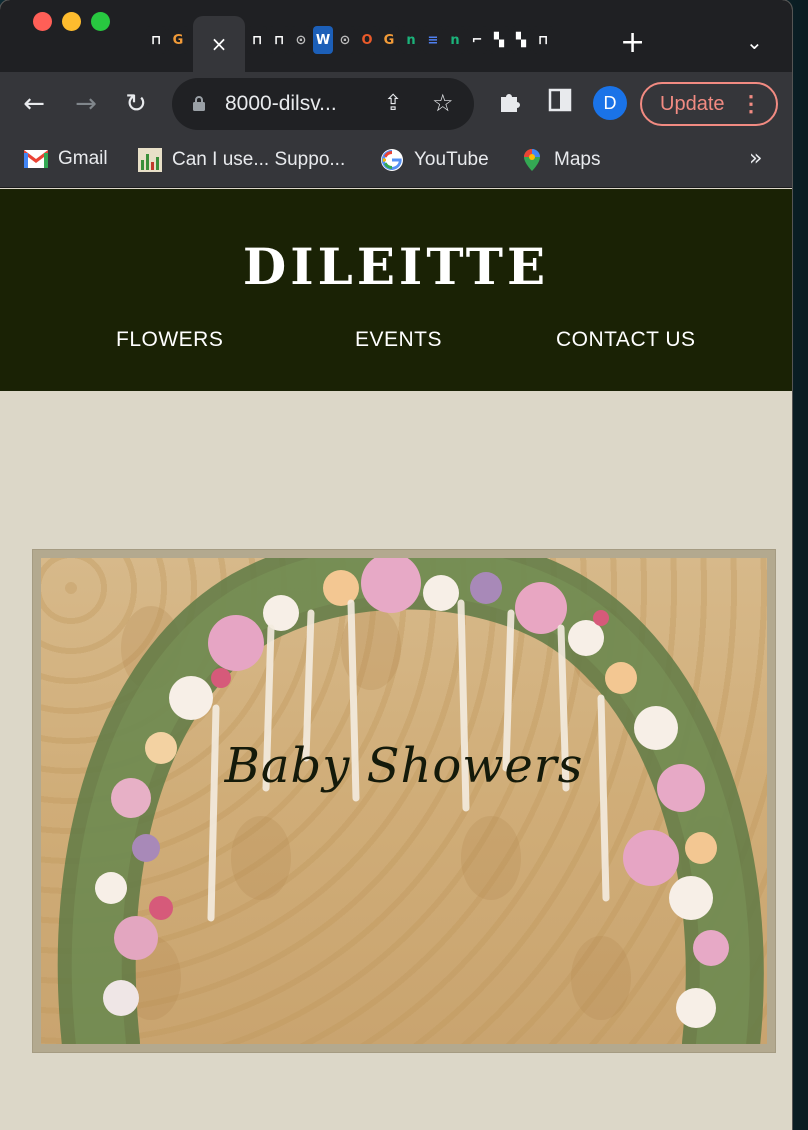 Image resolution: width=808 pixels, height=1130 pixels. I want to click on maximize-window-button, so click(100, 21).